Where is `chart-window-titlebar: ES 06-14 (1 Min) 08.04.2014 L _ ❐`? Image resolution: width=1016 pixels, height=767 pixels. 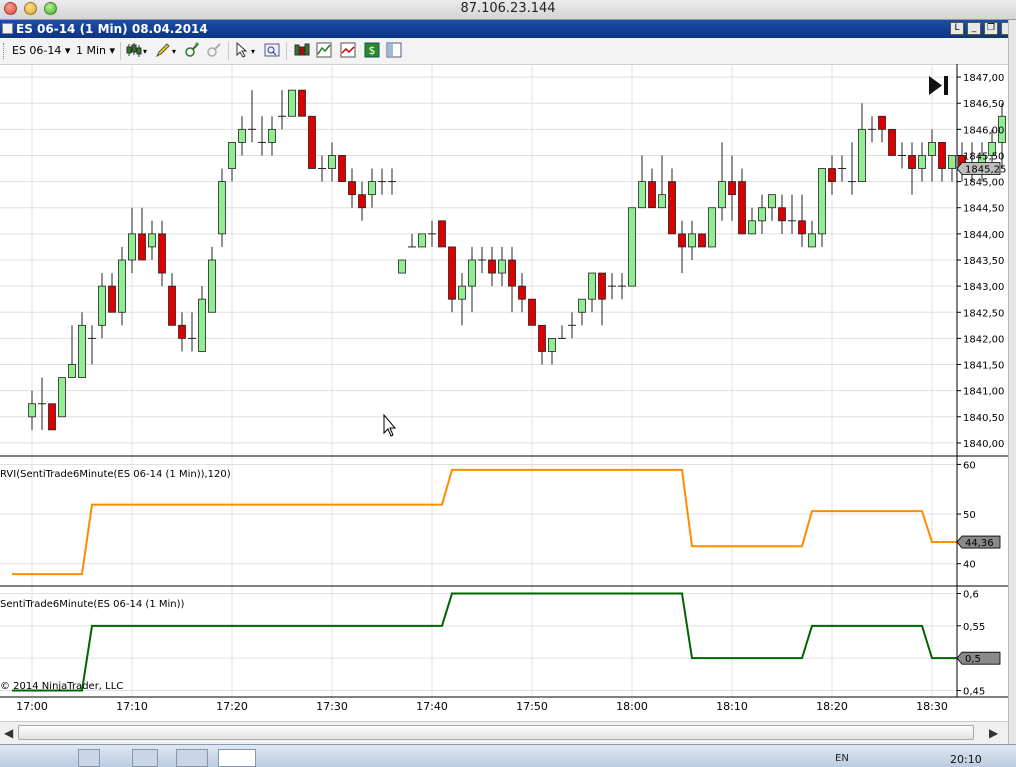
chart-window-titlebar: ES 06-14 (1 Min) 08.04.2014 L _ ❐ is located at coordinates (504, 29).